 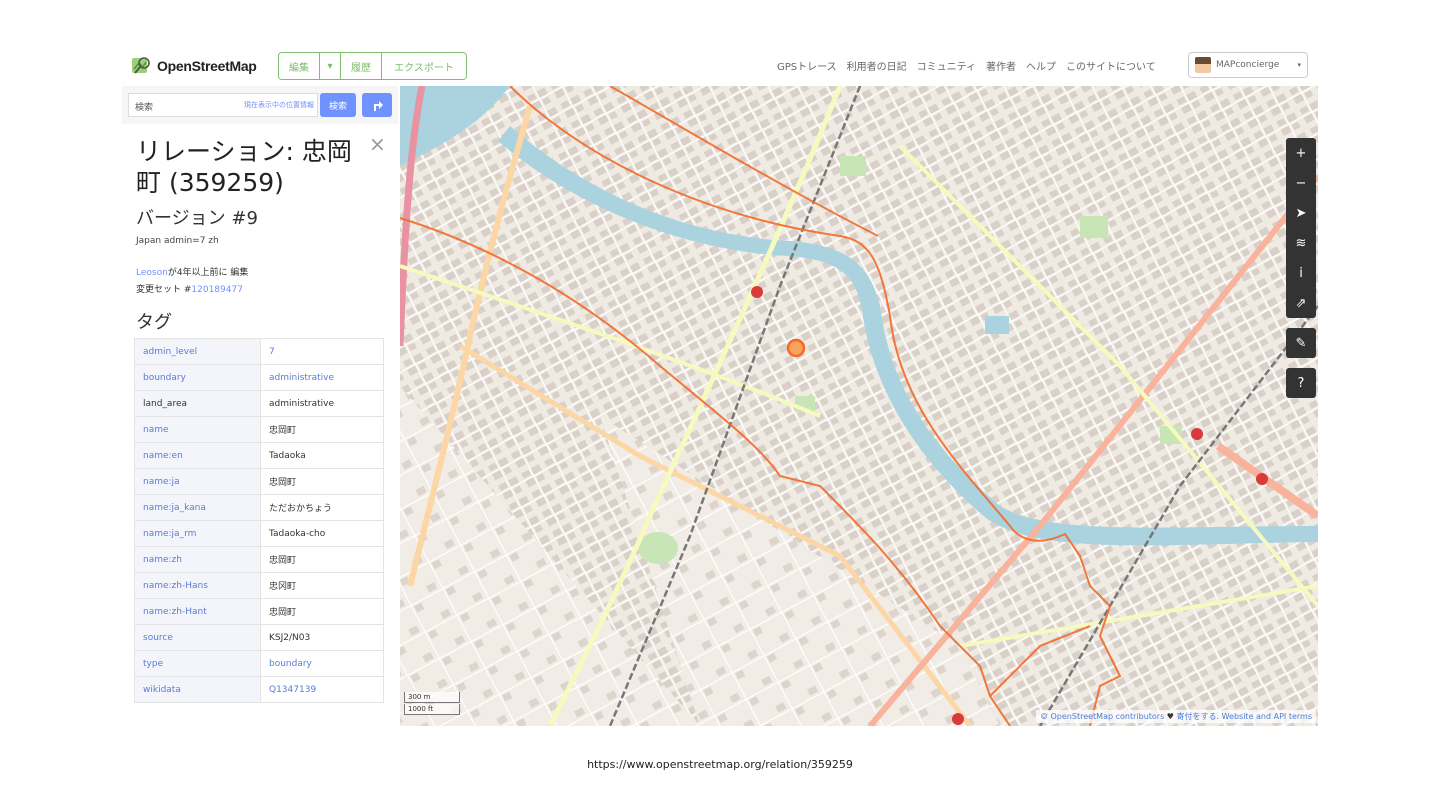 I want to click on nav-copyright: 著作者, so click(x=1001, y=65).